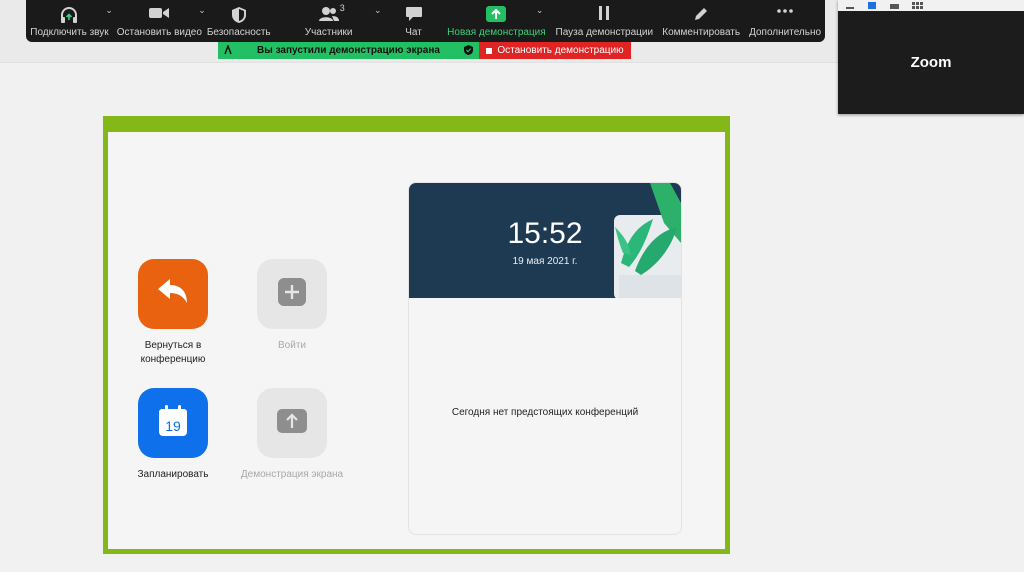  What do you see at coordinates (239, 16) in the screenshot?
I see `shield-icon` at bounding box center [239, 16].